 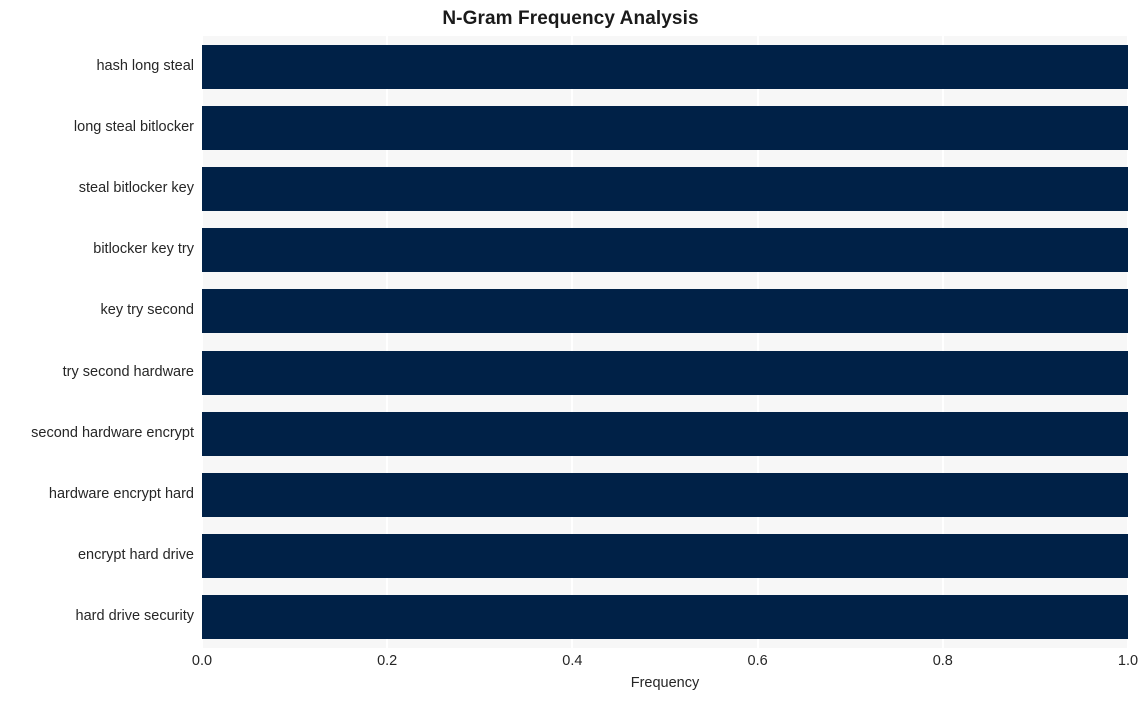 What do you see at coordinates (665, 683) in the screenshot?
I see `x-axis-label: Frequency` at bounding box center [665, 683].